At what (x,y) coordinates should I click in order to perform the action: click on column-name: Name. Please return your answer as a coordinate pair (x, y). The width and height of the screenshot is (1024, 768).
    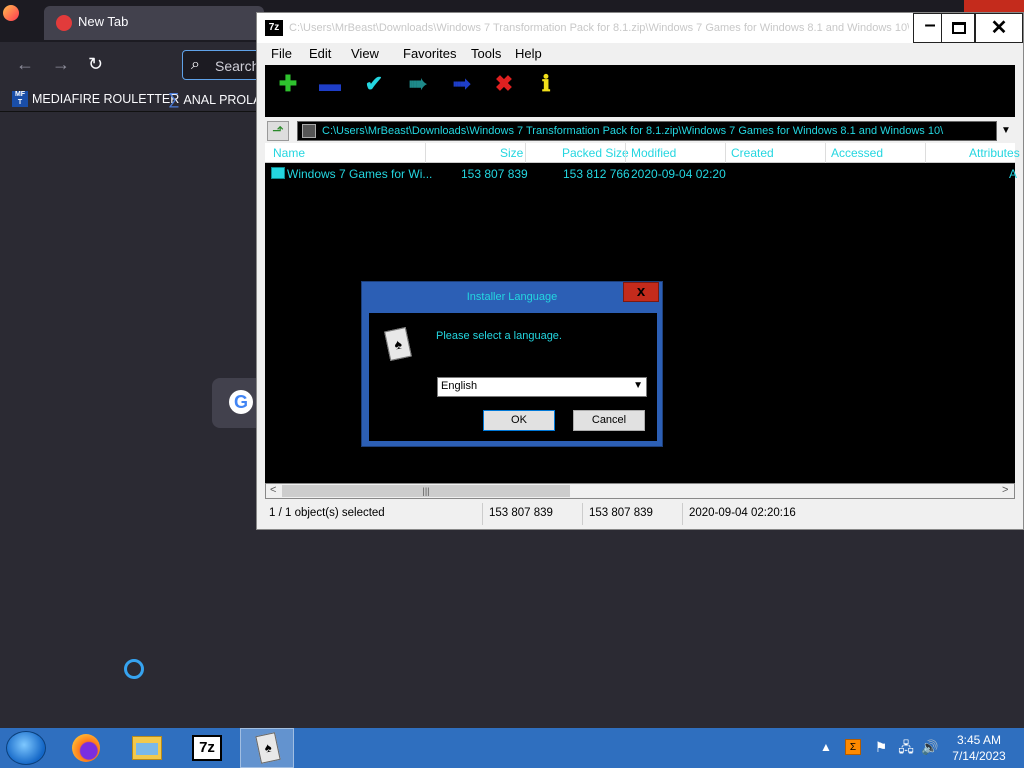
    Looking at the image, I should click on (289, 153).